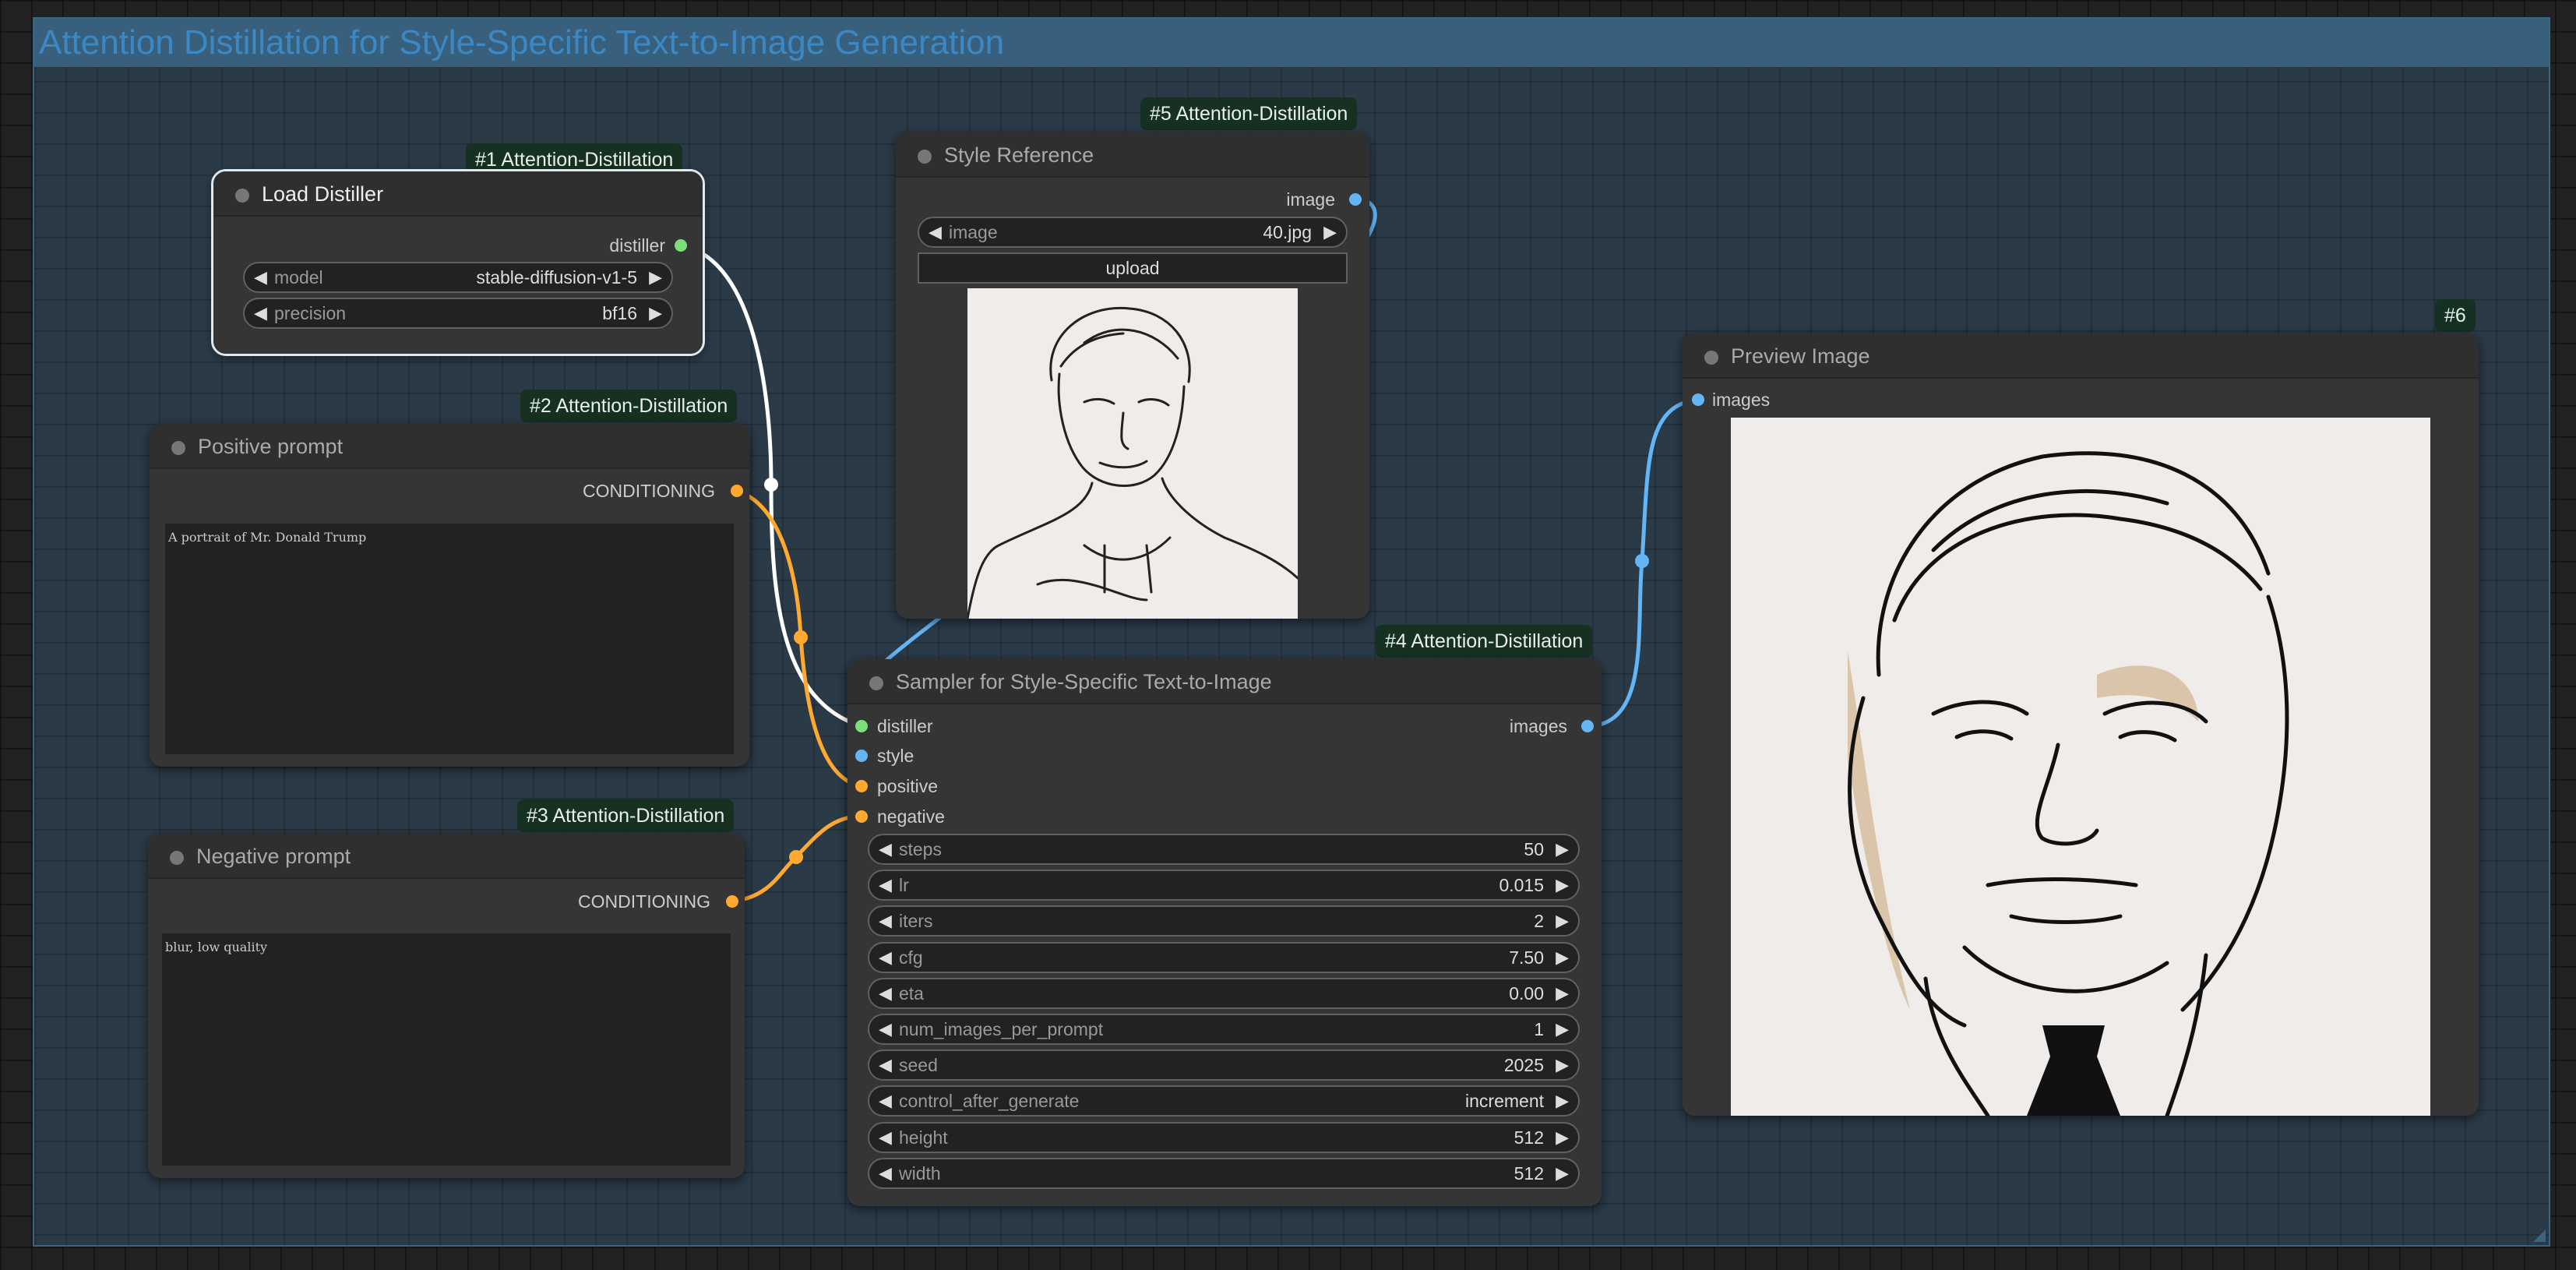 The image size is (2576, 1270). I want to click on widget-value: 0.00, so click(1526, 993).